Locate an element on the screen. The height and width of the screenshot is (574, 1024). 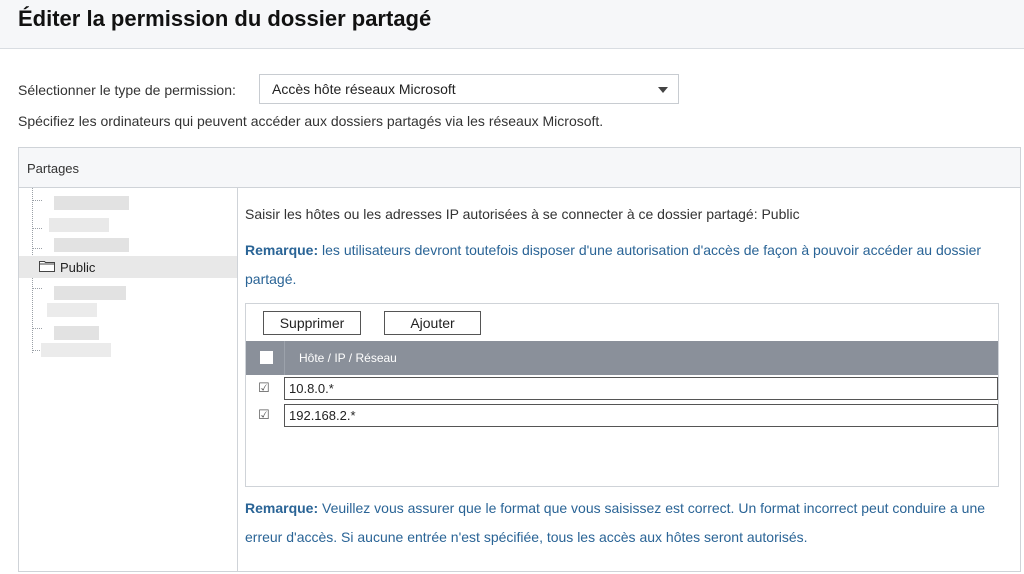
permission-type-select: Accès hôte réseaux Microsoft is located at coordinates (469, 89).